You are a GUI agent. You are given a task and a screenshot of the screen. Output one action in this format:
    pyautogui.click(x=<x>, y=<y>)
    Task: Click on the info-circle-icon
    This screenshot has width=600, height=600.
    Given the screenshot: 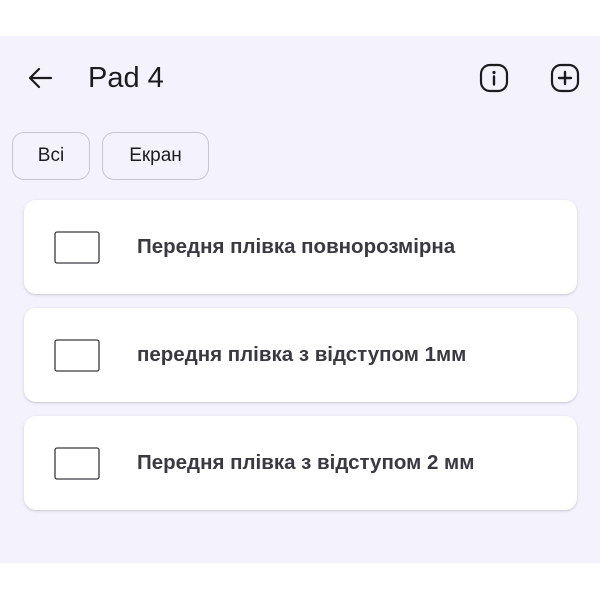 What is the action you would take?
    pyautogui.click(x=494, y=78)
    